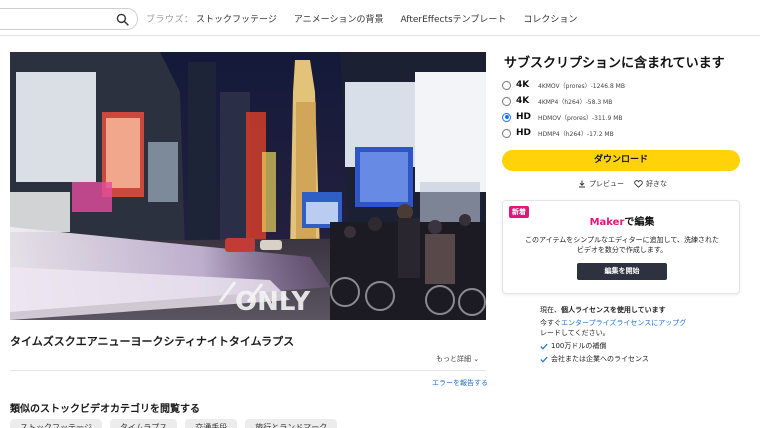 Image resolution: width=760 pixels, height=428 pixels. I want to click on format-label: 4KMP4（h264）-58.3 MB, so click(575, 102).